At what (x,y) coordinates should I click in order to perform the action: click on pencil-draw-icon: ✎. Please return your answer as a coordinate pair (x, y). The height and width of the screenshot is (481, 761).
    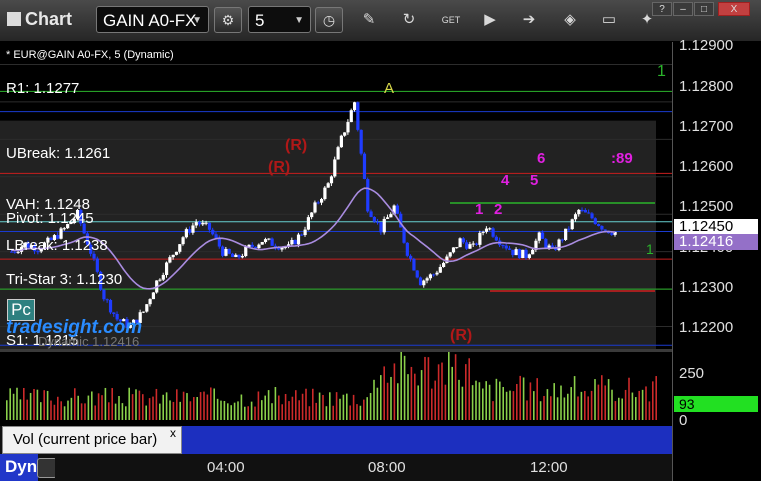
    Looking at the image, I should click on (369, 20).